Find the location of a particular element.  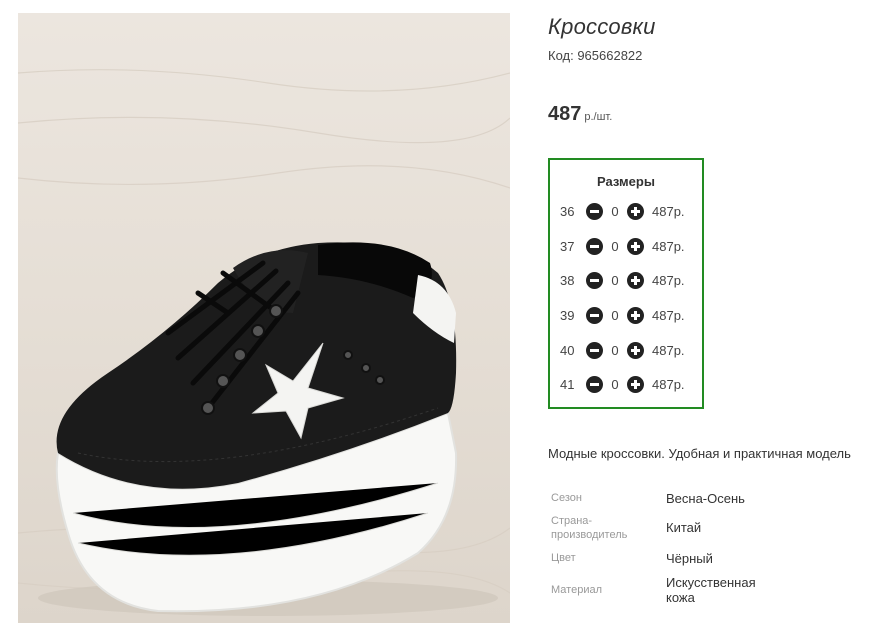

attr-value-material: Искусственная кожа is located at coordinates (711, 590).